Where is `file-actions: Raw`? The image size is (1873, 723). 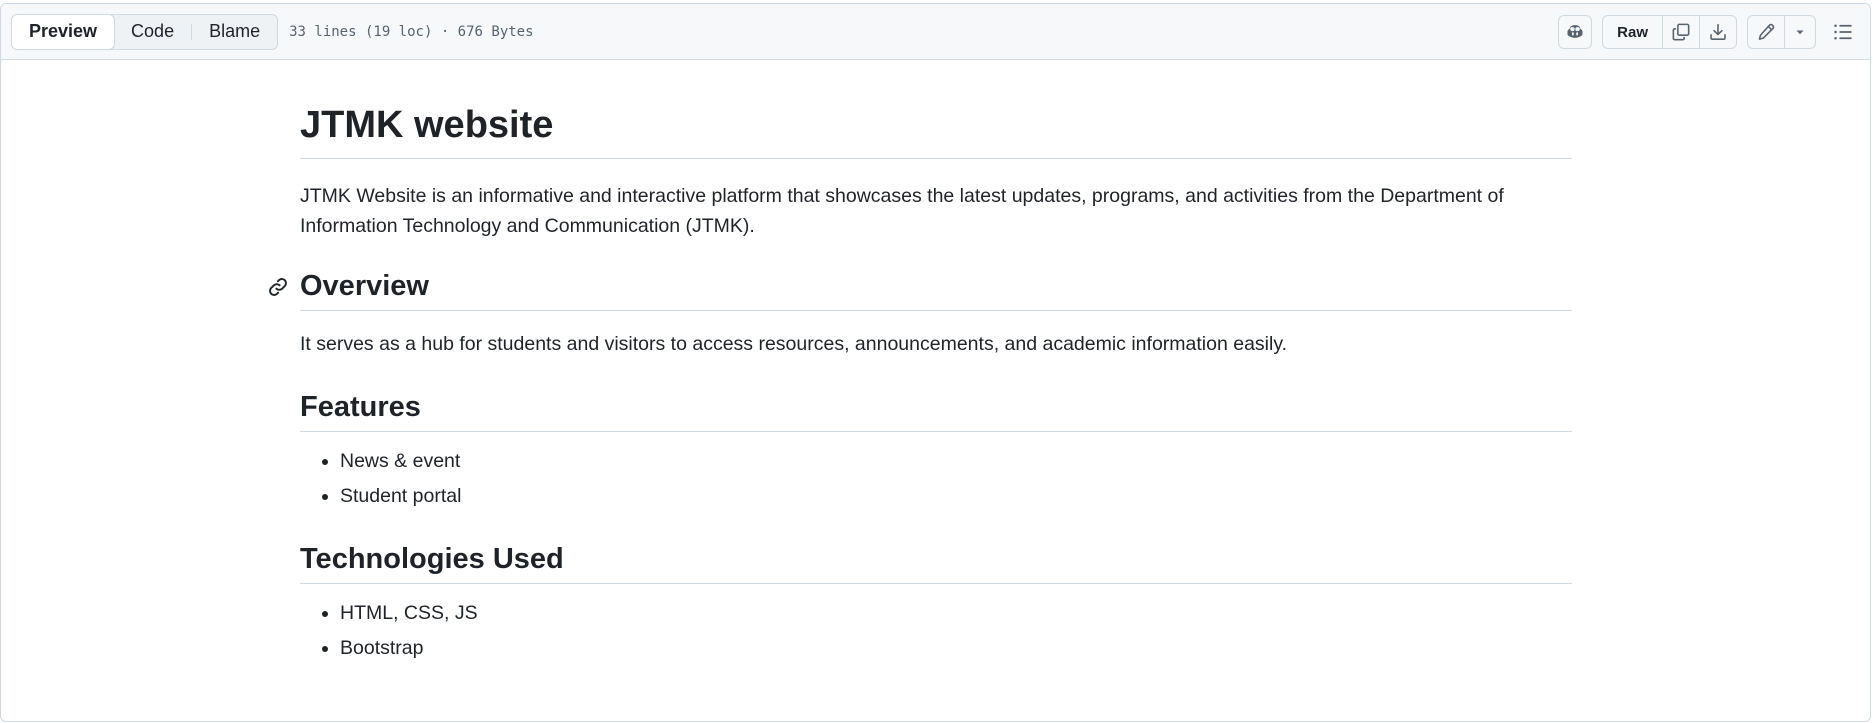
file-actions: Raw is located at coordinates (1709, 32).